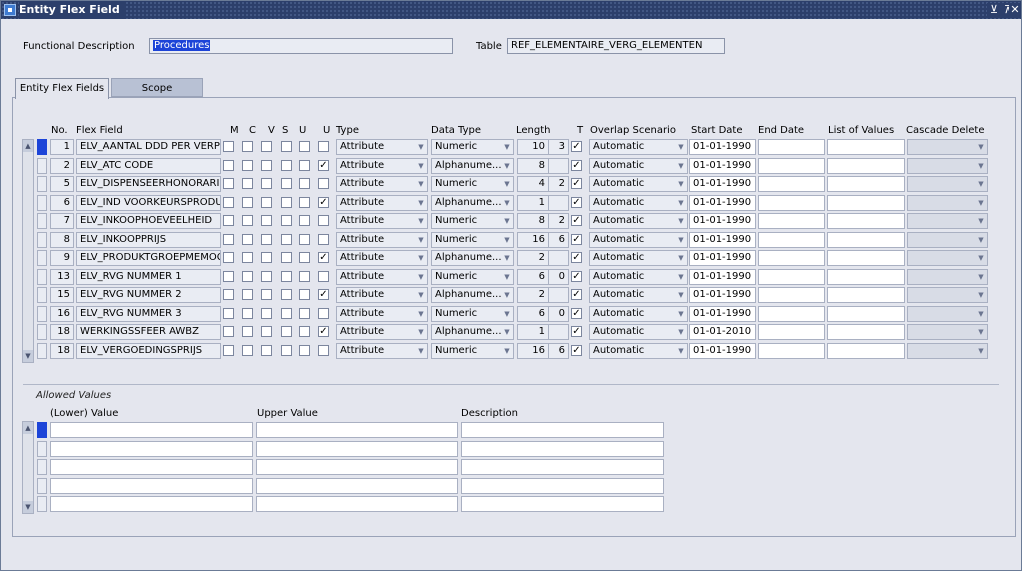  I want to click on decimals-field: 3, so click(559, 147).